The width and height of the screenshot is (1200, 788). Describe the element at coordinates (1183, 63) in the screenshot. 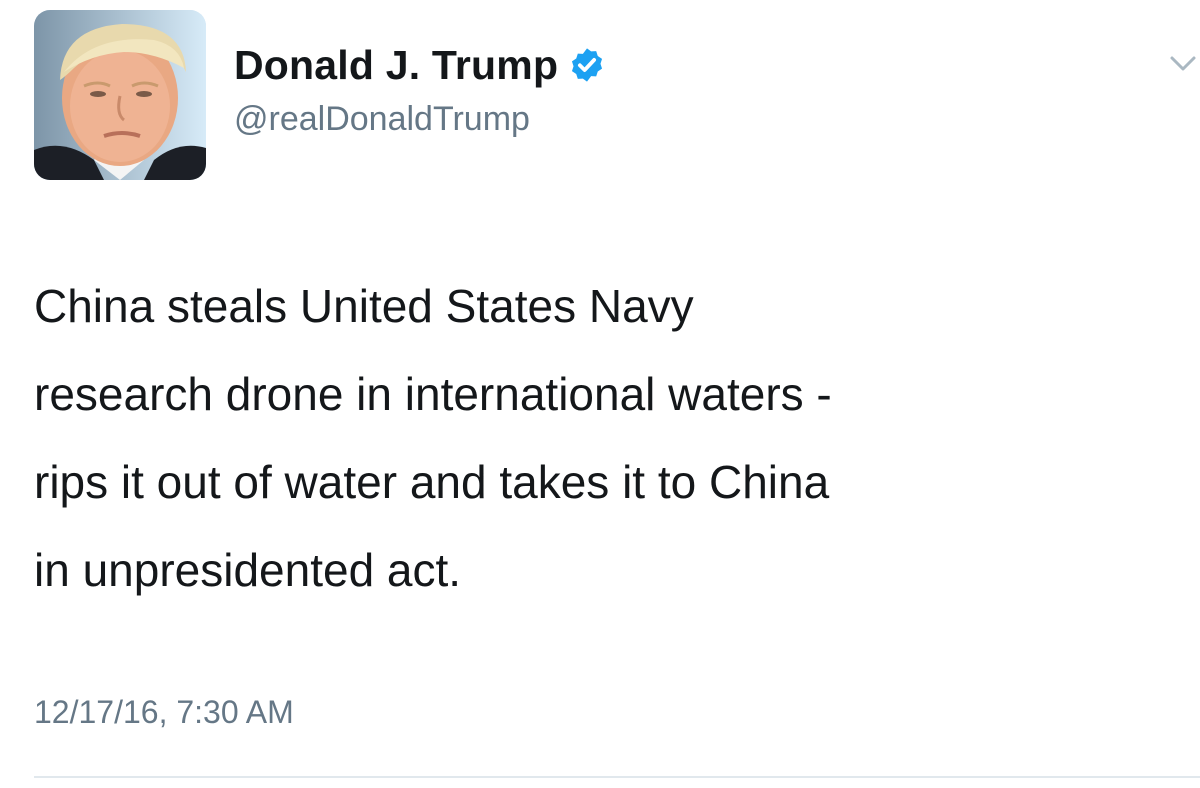

I see `chevron-down-icon` at that location.